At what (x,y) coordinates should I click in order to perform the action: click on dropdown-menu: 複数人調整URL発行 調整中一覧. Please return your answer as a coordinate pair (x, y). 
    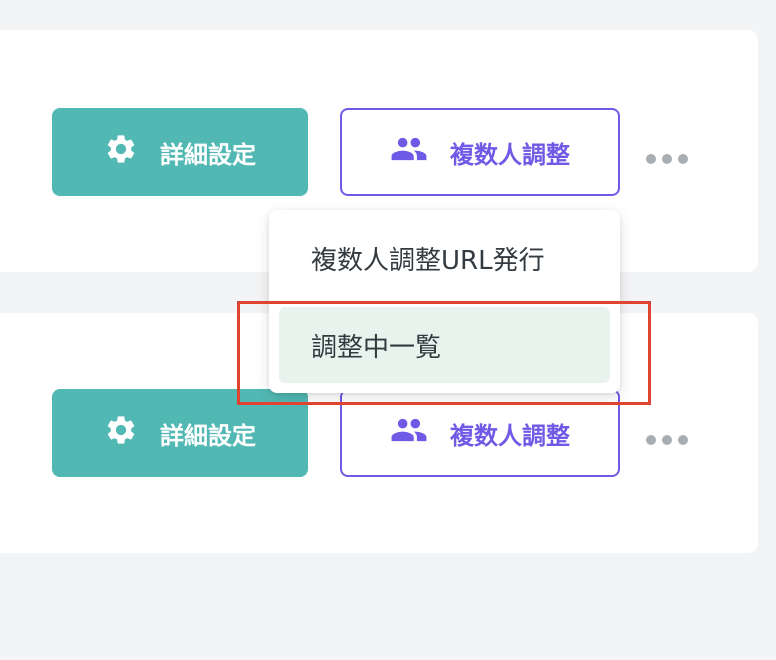
    Looking at the image, I should click on (444, 301).